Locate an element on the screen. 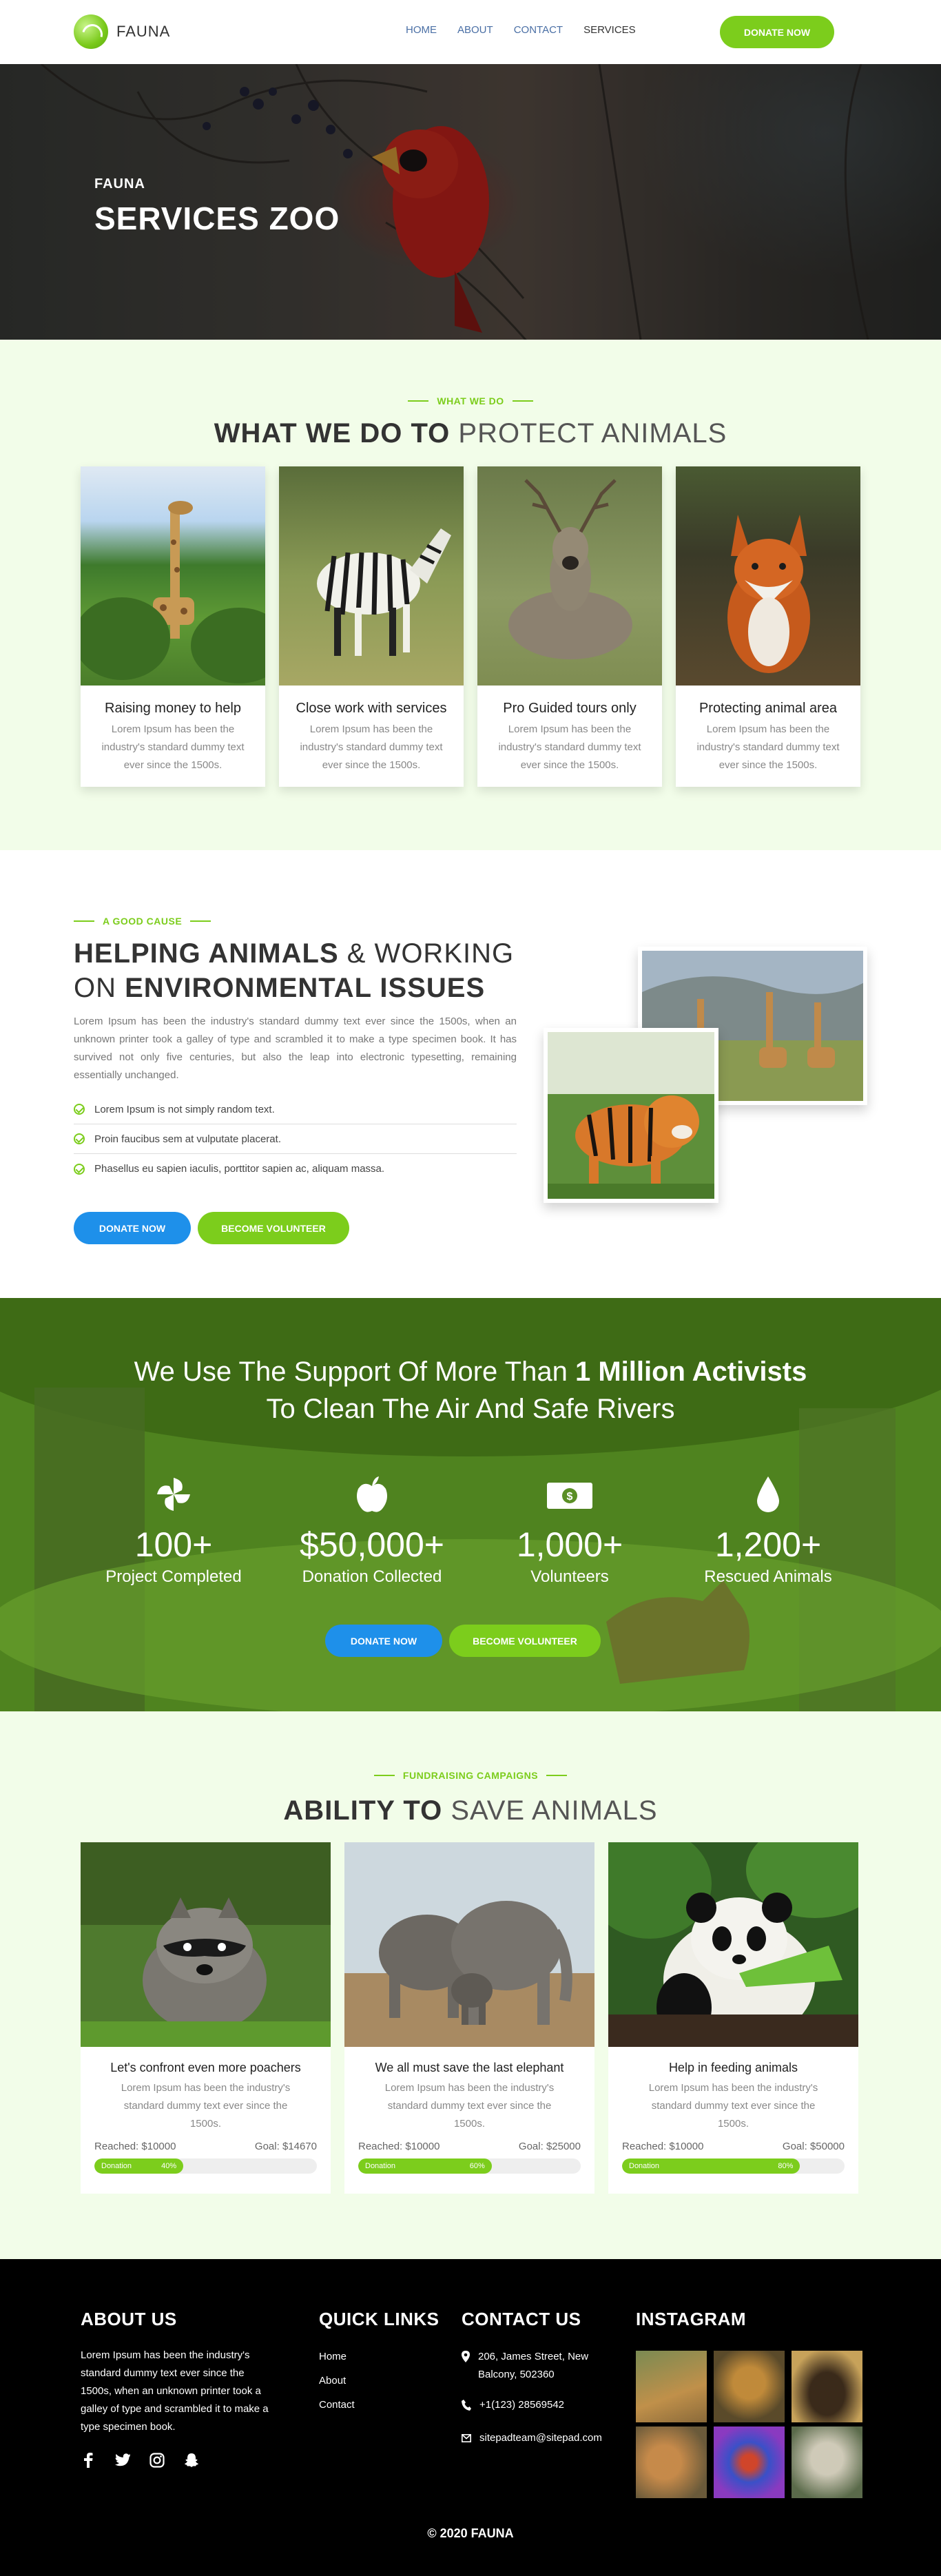  list-item: Lorem Ipsum is not simply random text. is located at coordinates (295, 1109).